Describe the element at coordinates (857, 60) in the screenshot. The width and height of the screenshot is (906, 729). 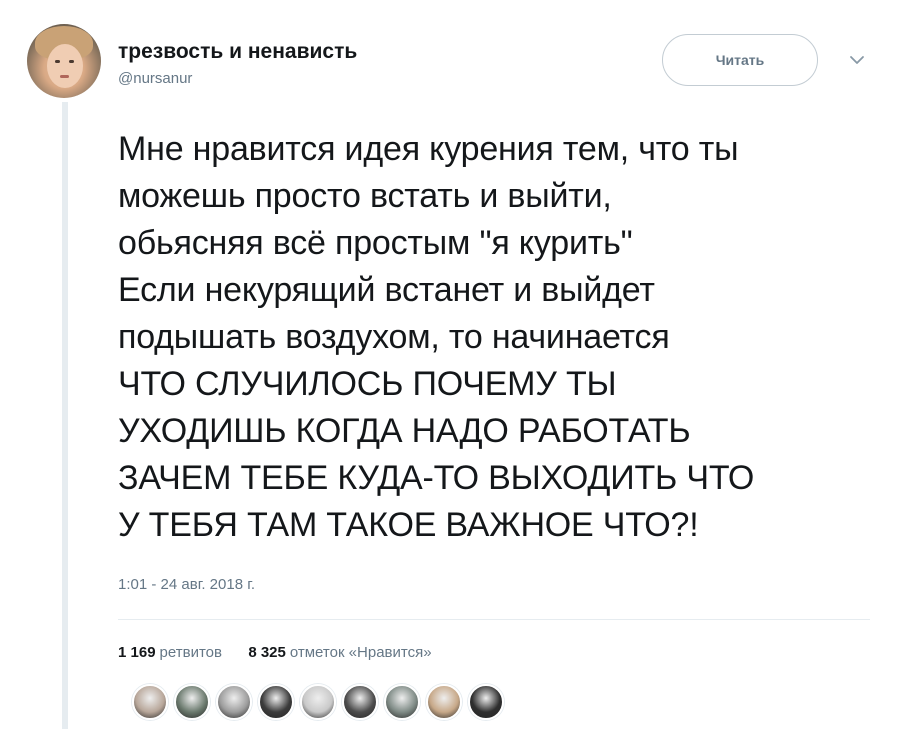
I see `chevron-down-icon` at that location.